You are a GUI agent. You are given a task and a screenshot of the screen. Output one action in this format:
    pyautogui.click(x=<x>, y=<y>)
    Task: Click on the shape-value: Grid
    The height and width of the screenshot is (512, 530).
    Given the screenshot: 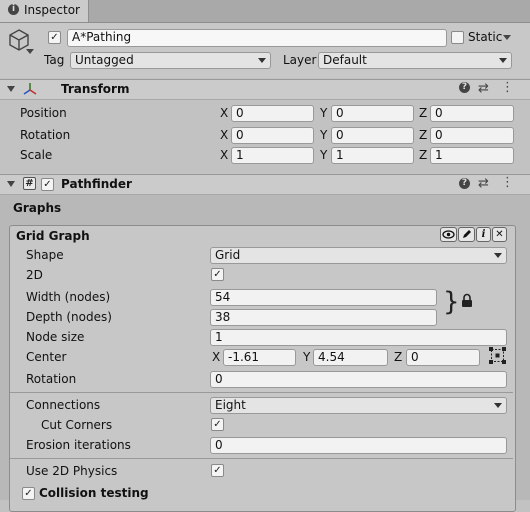 What is the action you would take?
    pyautogui.click(x=228, y=255)
    